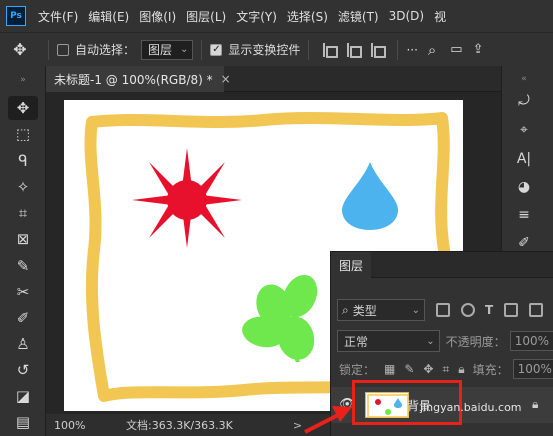 This screenshot has width=553, height=436. I want to click on collapse-icon: », so click(23, 80).